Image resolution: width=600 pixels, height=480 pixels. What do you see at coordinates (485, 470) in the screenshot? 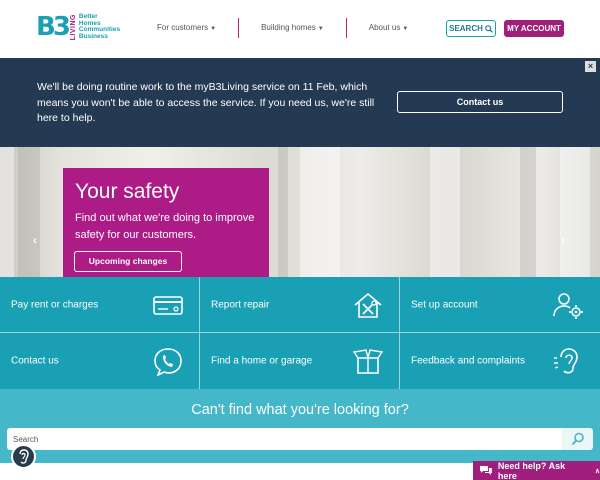
I see `chat-icon` at bounding box center [485, 470].